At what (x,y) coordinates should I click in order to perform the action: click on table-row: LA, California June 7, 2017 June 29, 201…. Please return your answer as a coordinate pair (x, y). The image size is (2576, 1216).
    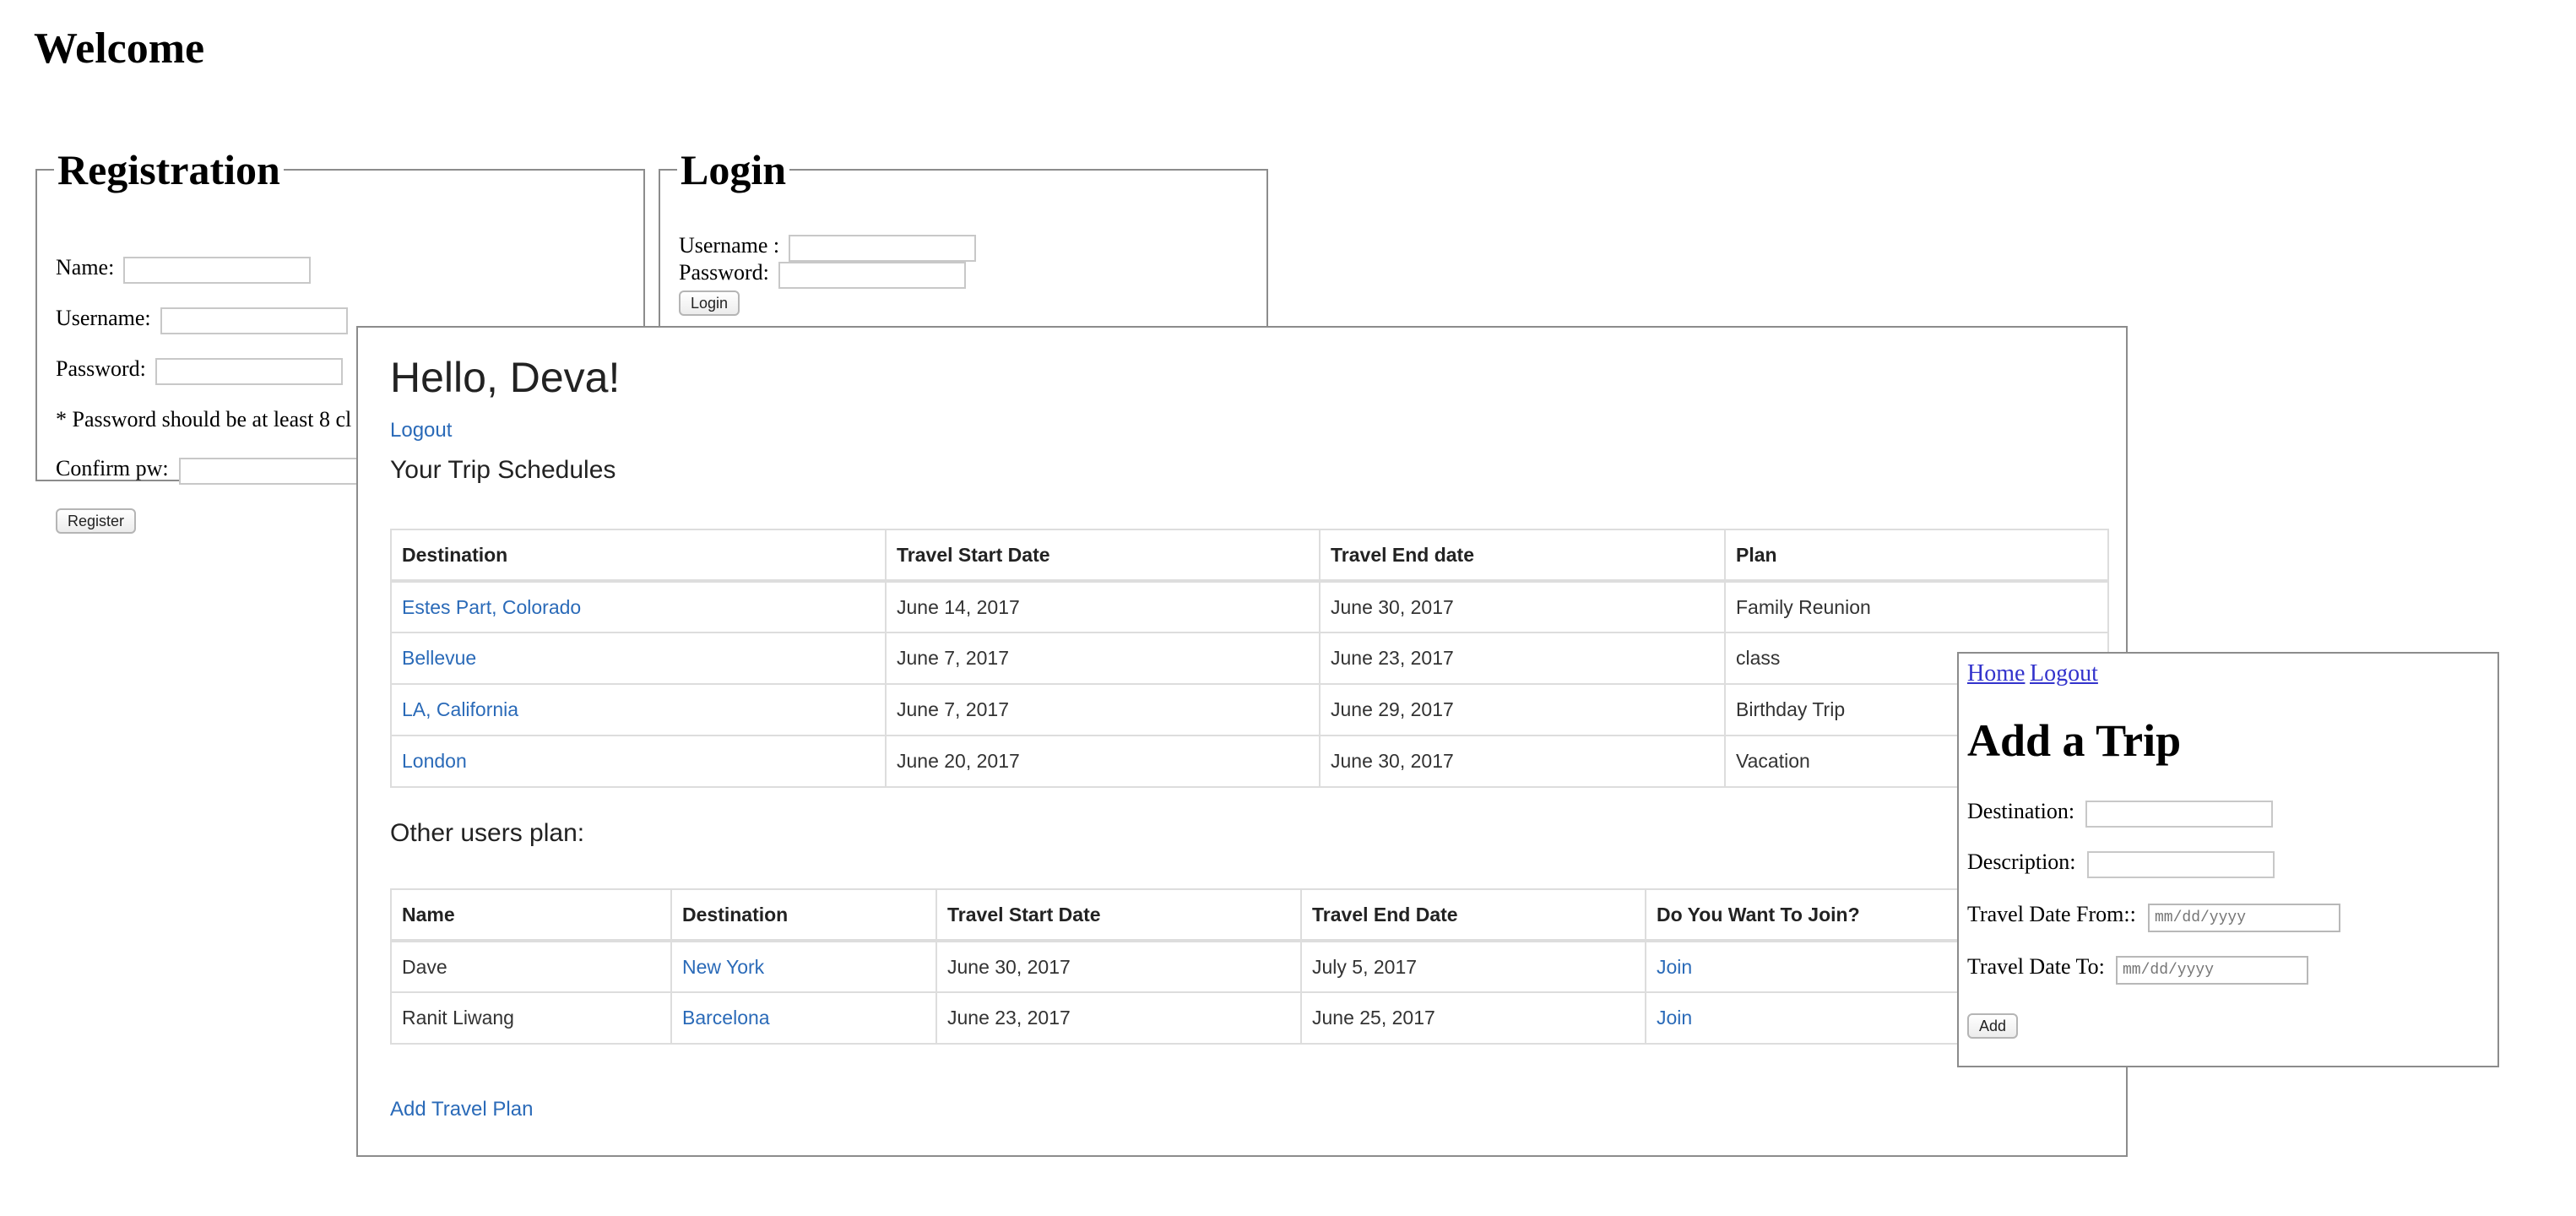
    Looking at the image, I should click on (1249, 709).